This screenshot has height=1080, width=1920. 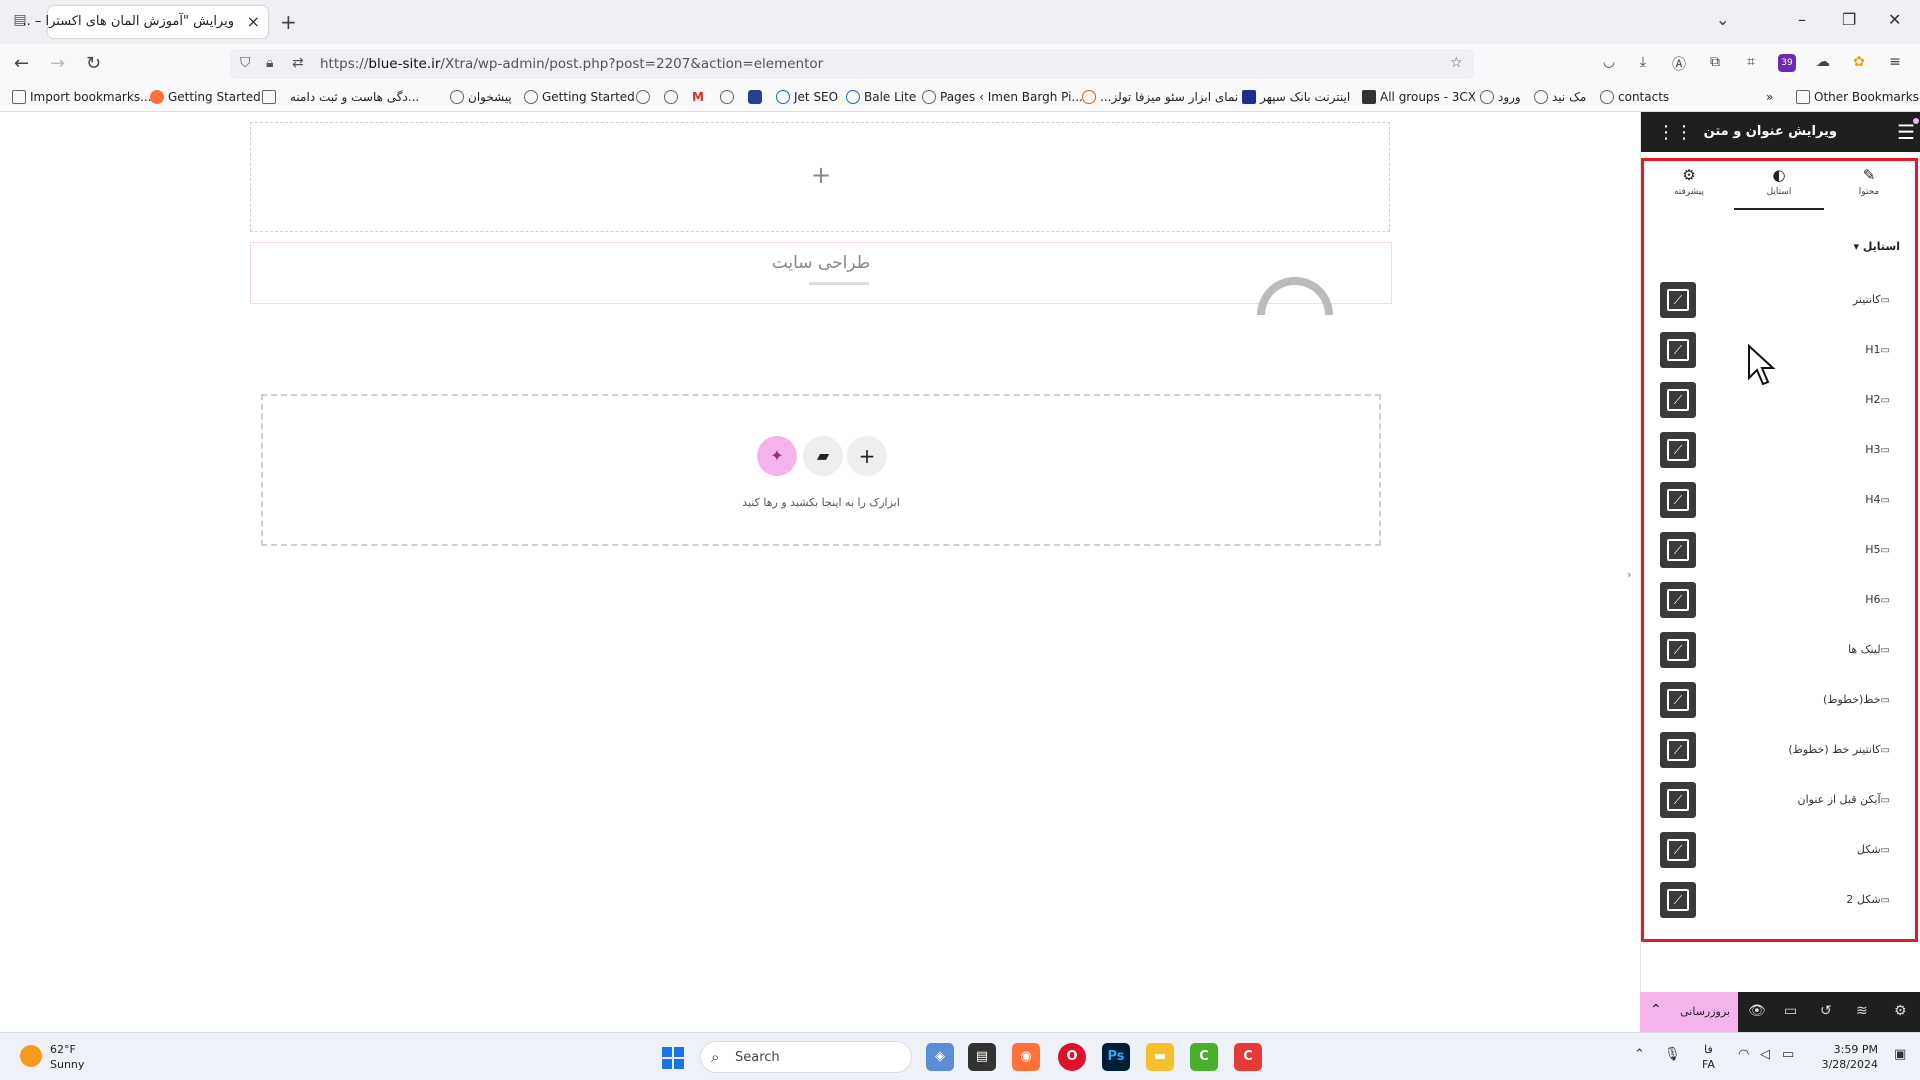 I want to click on notifications-icon: ▣, so click(x=1900, y=1054).